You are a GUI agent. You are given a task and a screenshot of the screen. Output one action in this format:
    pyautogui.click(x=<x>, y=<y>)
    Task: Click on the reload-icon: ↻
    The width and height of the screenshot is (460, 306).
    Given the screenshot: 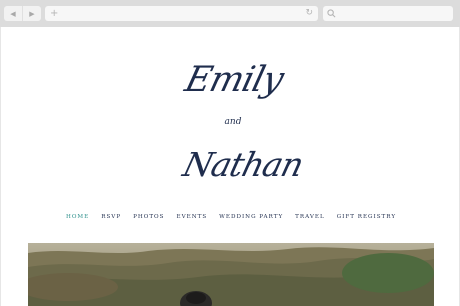 What is the action you would take?
    pyautogui.click(x=309, y=13)
    